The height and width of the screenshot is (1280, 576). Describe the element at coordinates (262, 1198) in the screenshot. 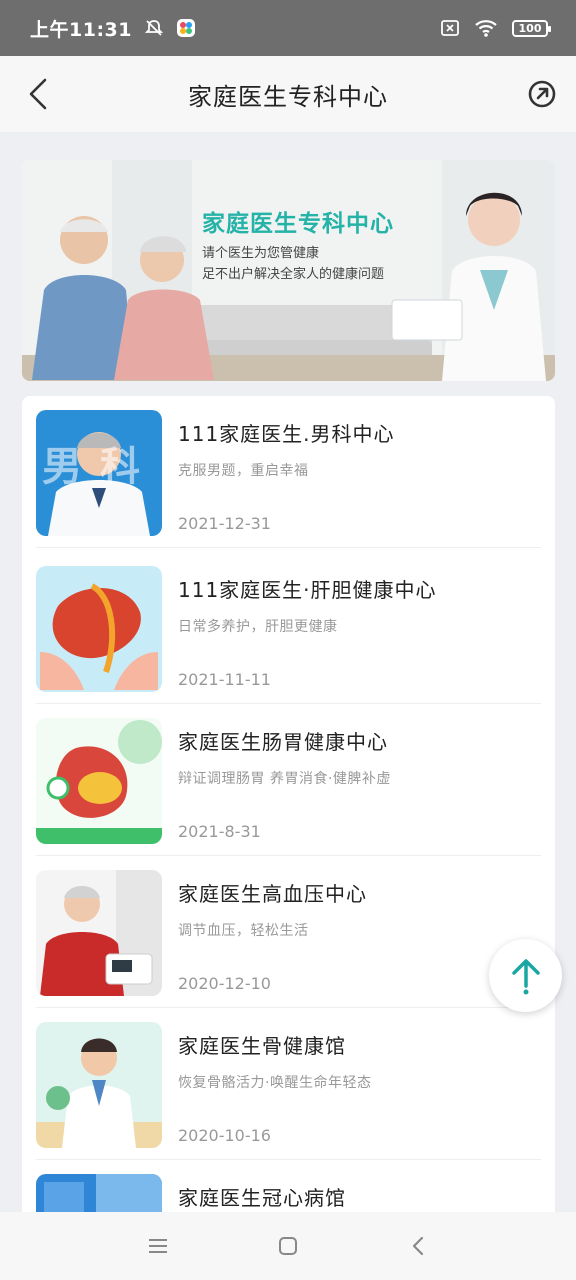

I see `item-title: 家庭医生冠心病馆` at that location.